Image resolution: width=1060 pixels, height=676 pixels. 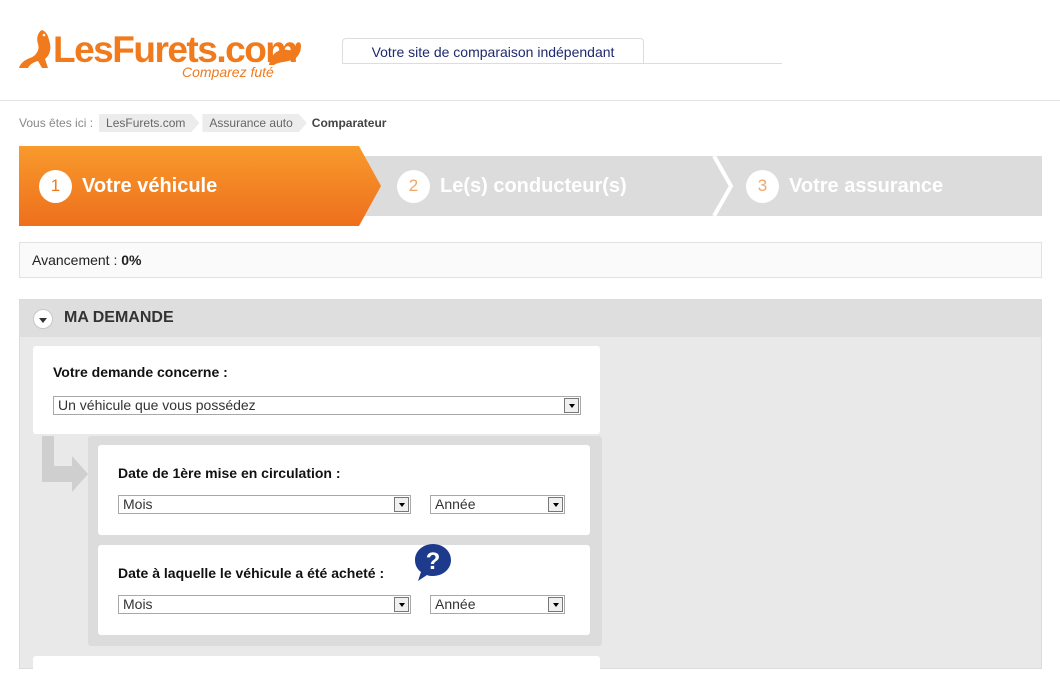 What do you see at coordinates (65, 464) in the screenshot?
I see `sub-question-arrow-icon` at bounding box center [65, 464].